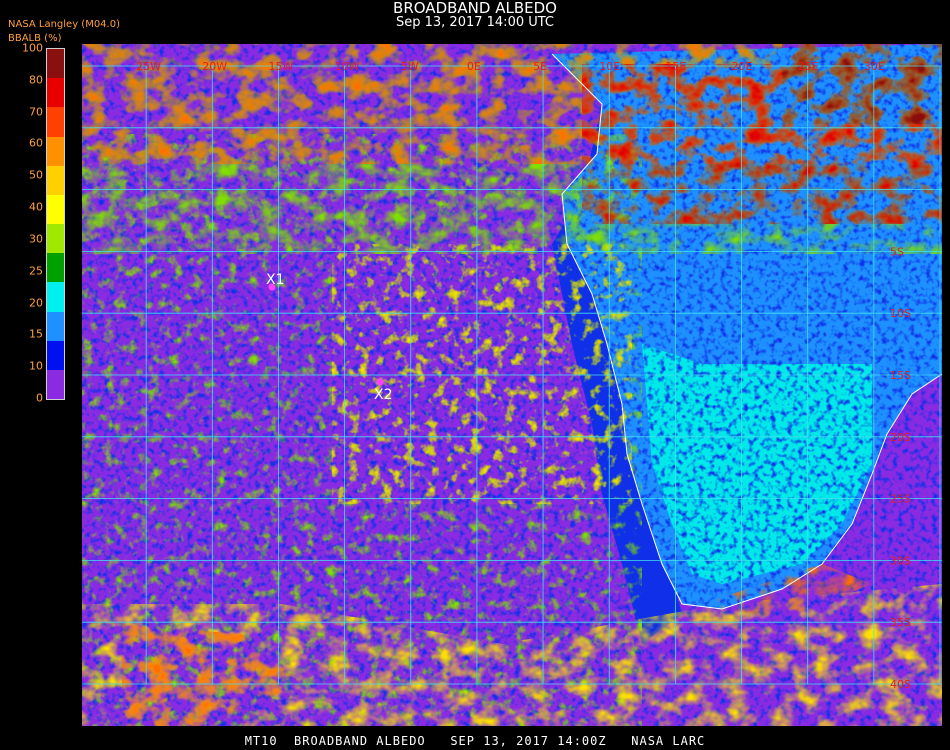  Describe the element at coordinates (762, 134) in the screenshot. I see `equatorial-cloud-red` at that location.